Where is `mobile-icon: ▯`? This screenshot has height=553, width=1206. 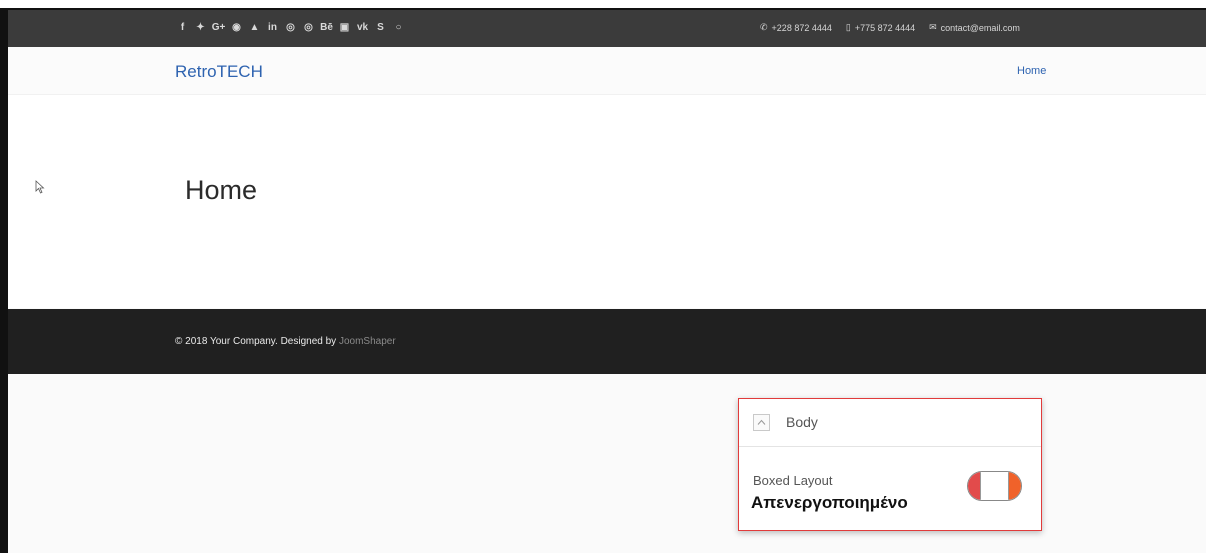
mobile-icon: ▯ is located at coordinates (848, 27).